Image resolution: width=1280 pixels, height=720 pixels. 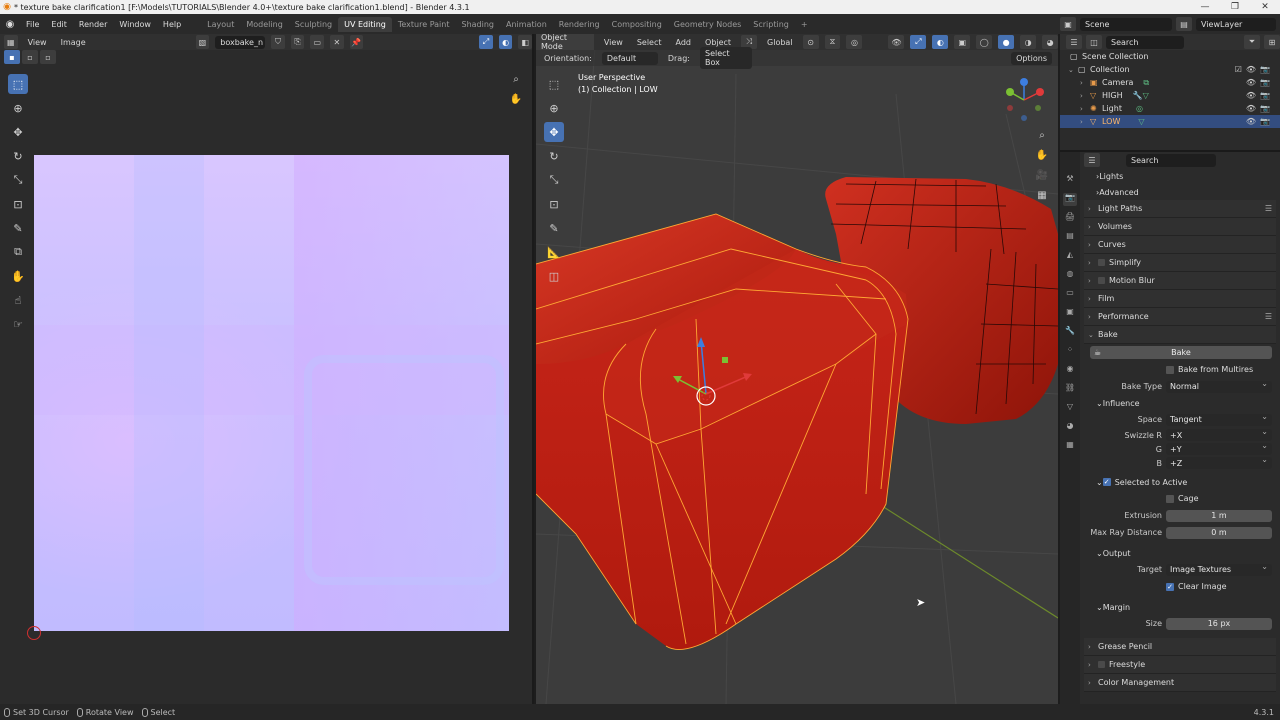 I want to click on object-tab-icon: ▣, so click(x=1070, y=313).